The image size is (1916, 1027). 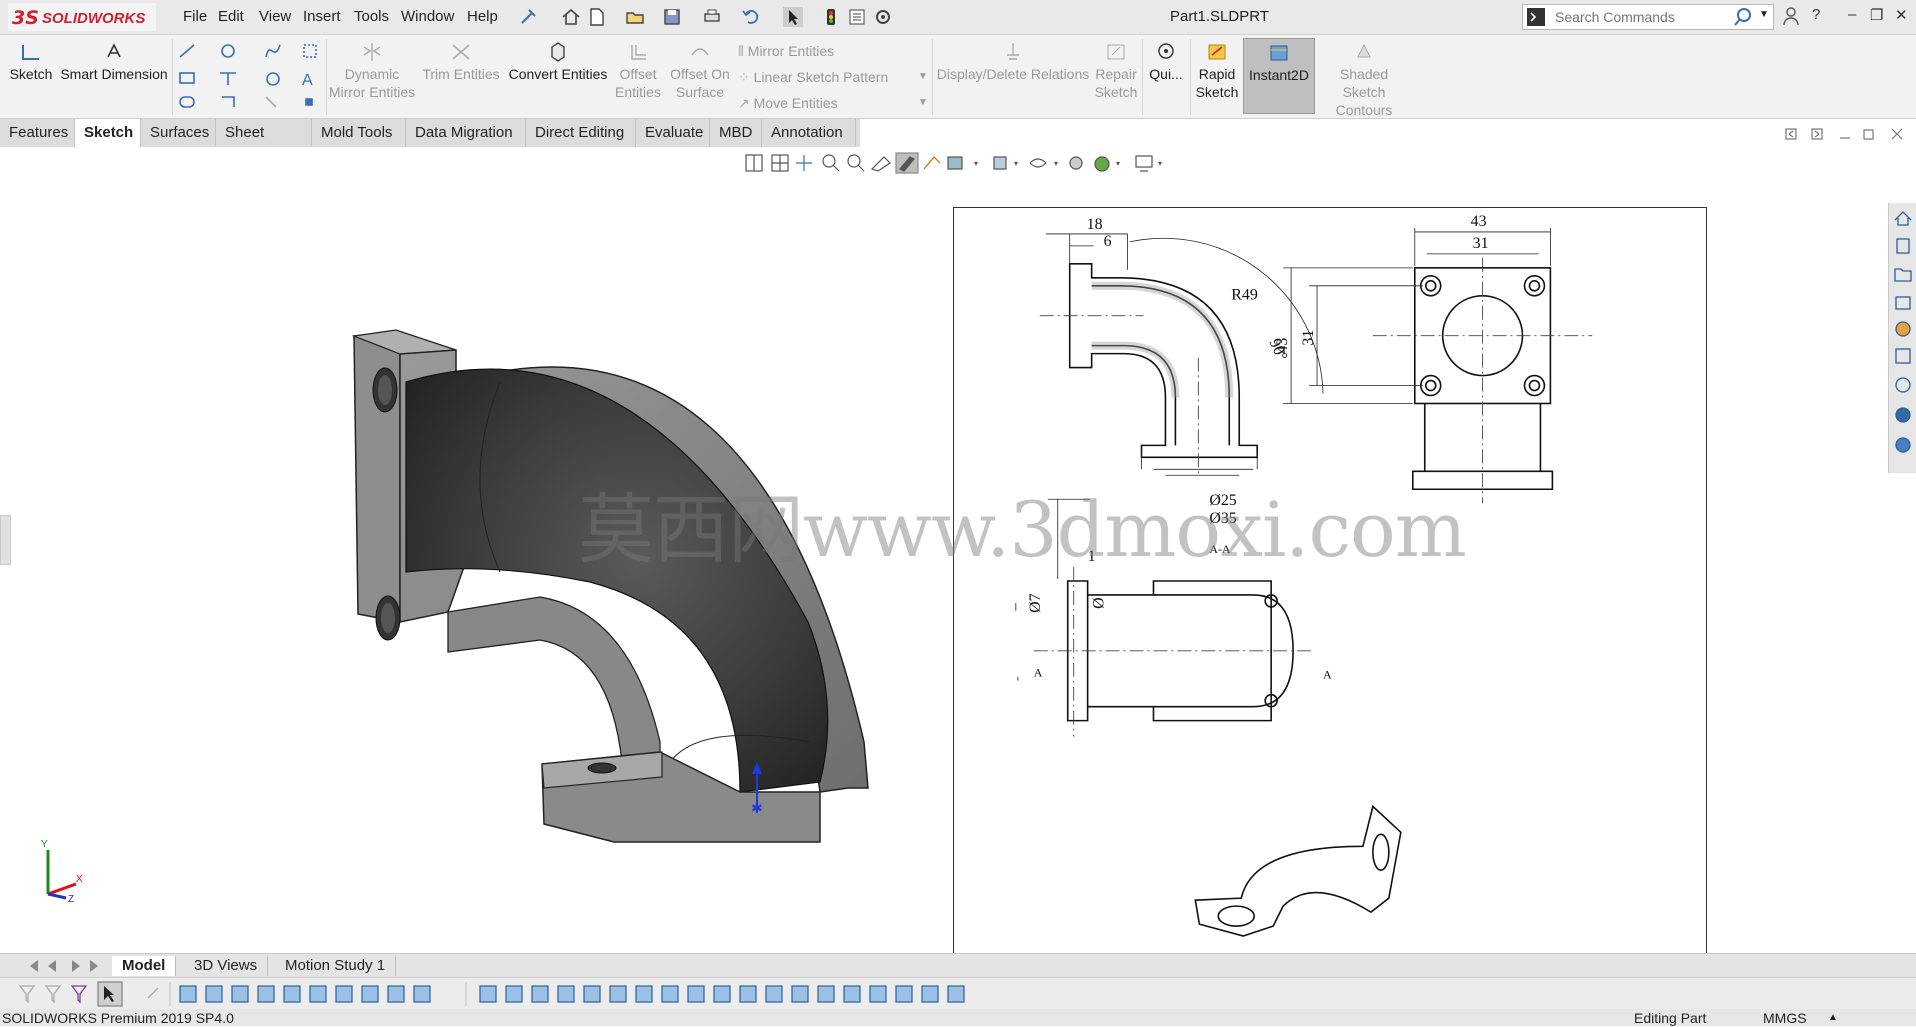 What do you see at coordinates (318, 994) in the screenshot?
I see `sketch-tool-6-icon` at bounding box center [318, 994].